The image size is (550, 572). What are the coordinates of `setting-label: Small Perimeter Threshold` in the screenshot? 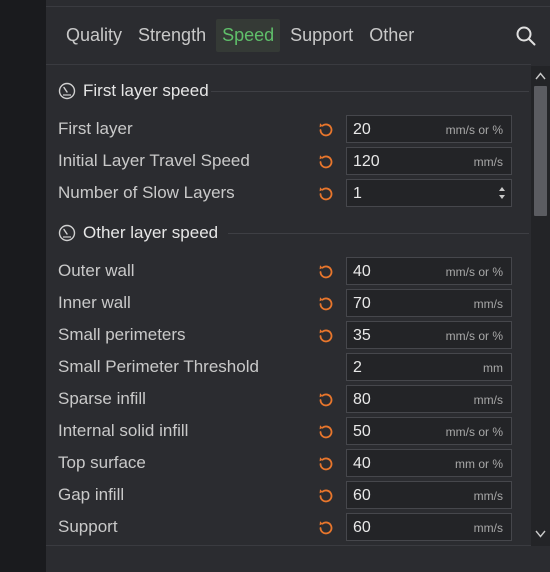 It's located at (158, 366).